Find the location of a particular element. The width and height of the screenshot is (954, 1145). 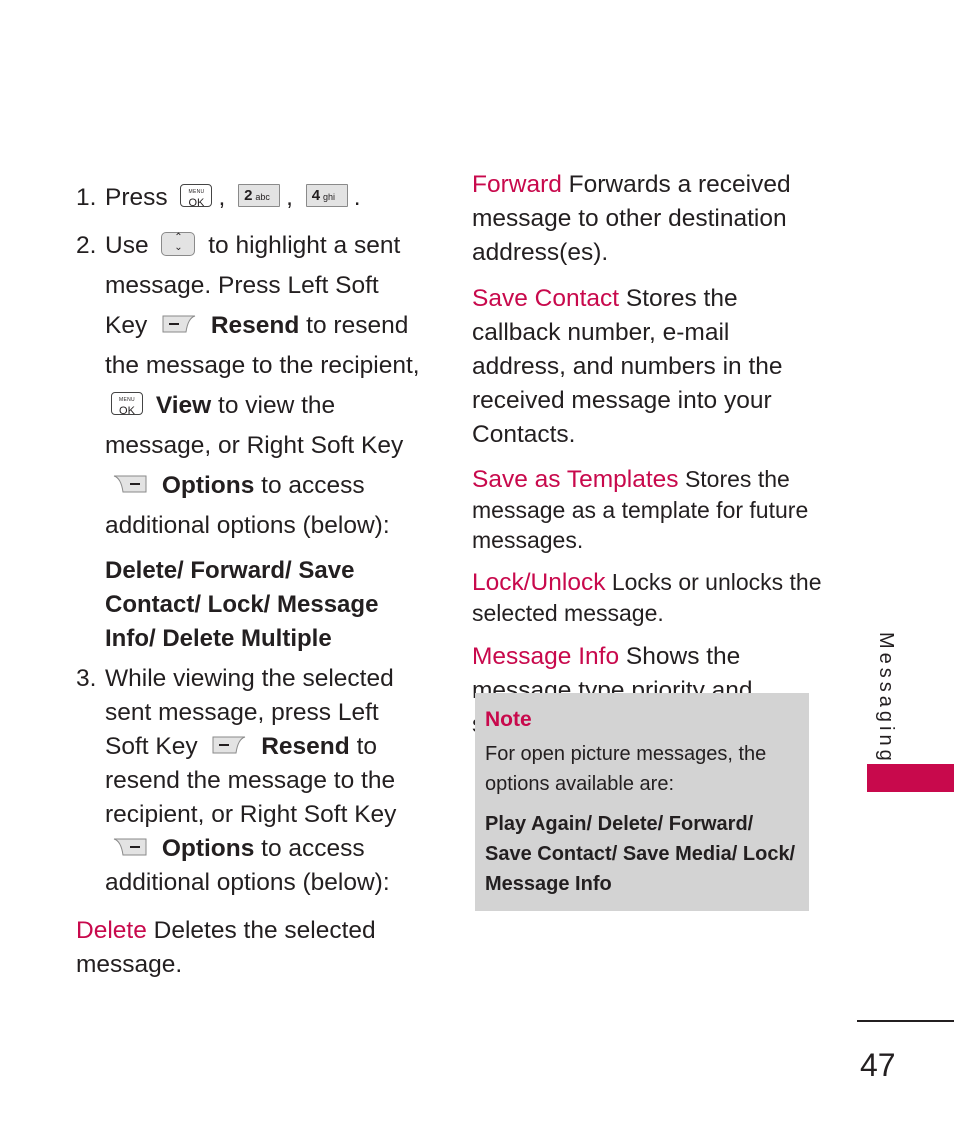

entry-term: Delete is located at coordinates (111, 930).